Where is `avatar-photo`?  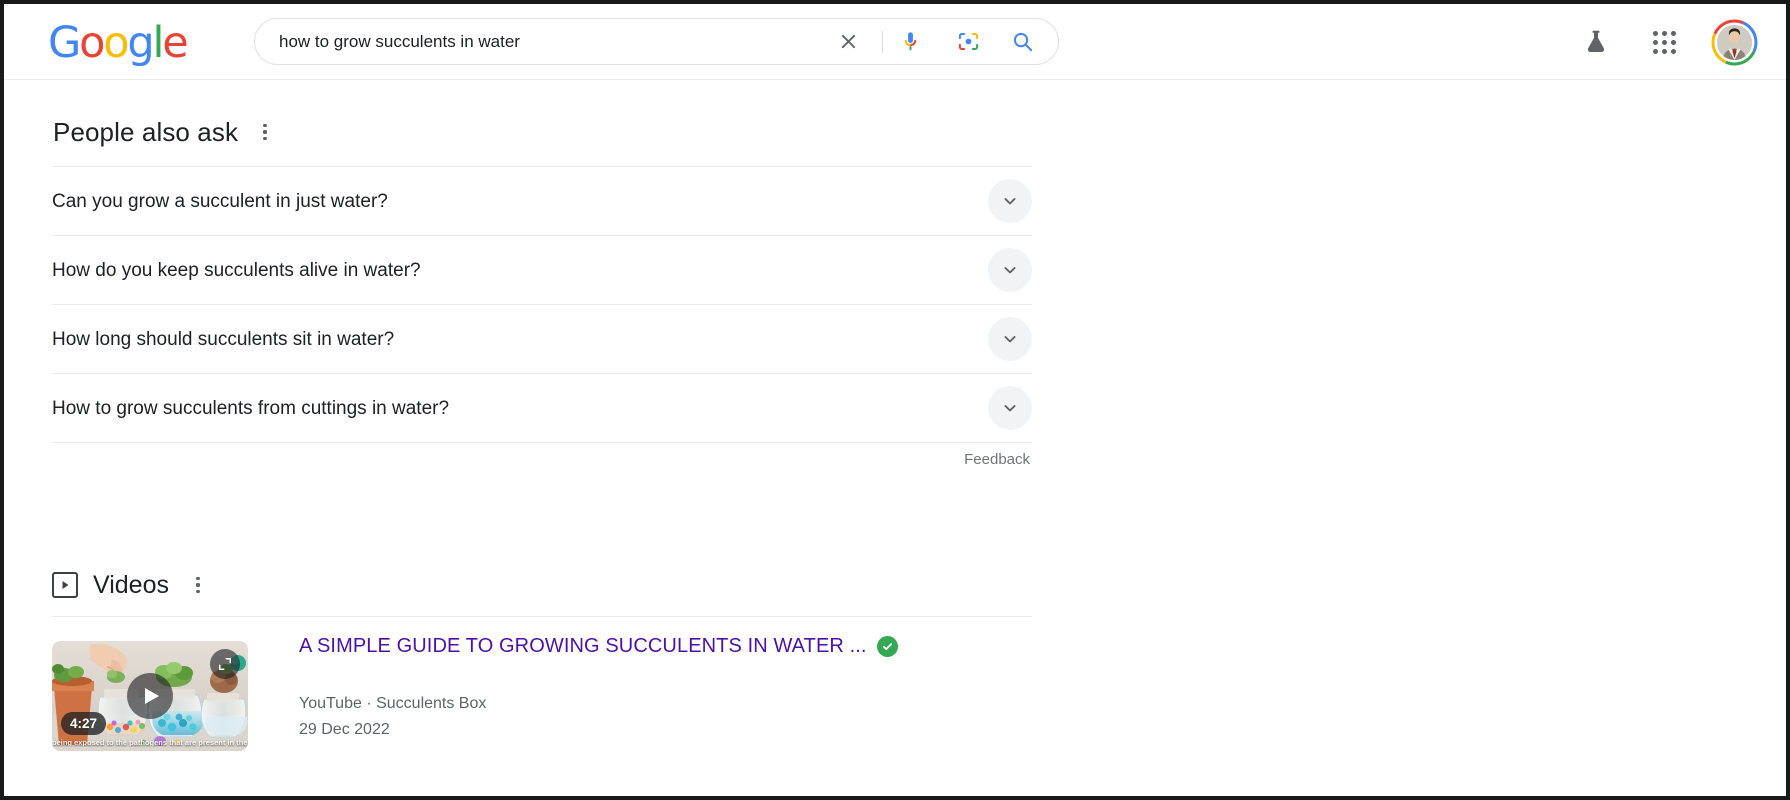
avatar-photo is located at coordinates (1734, 42).